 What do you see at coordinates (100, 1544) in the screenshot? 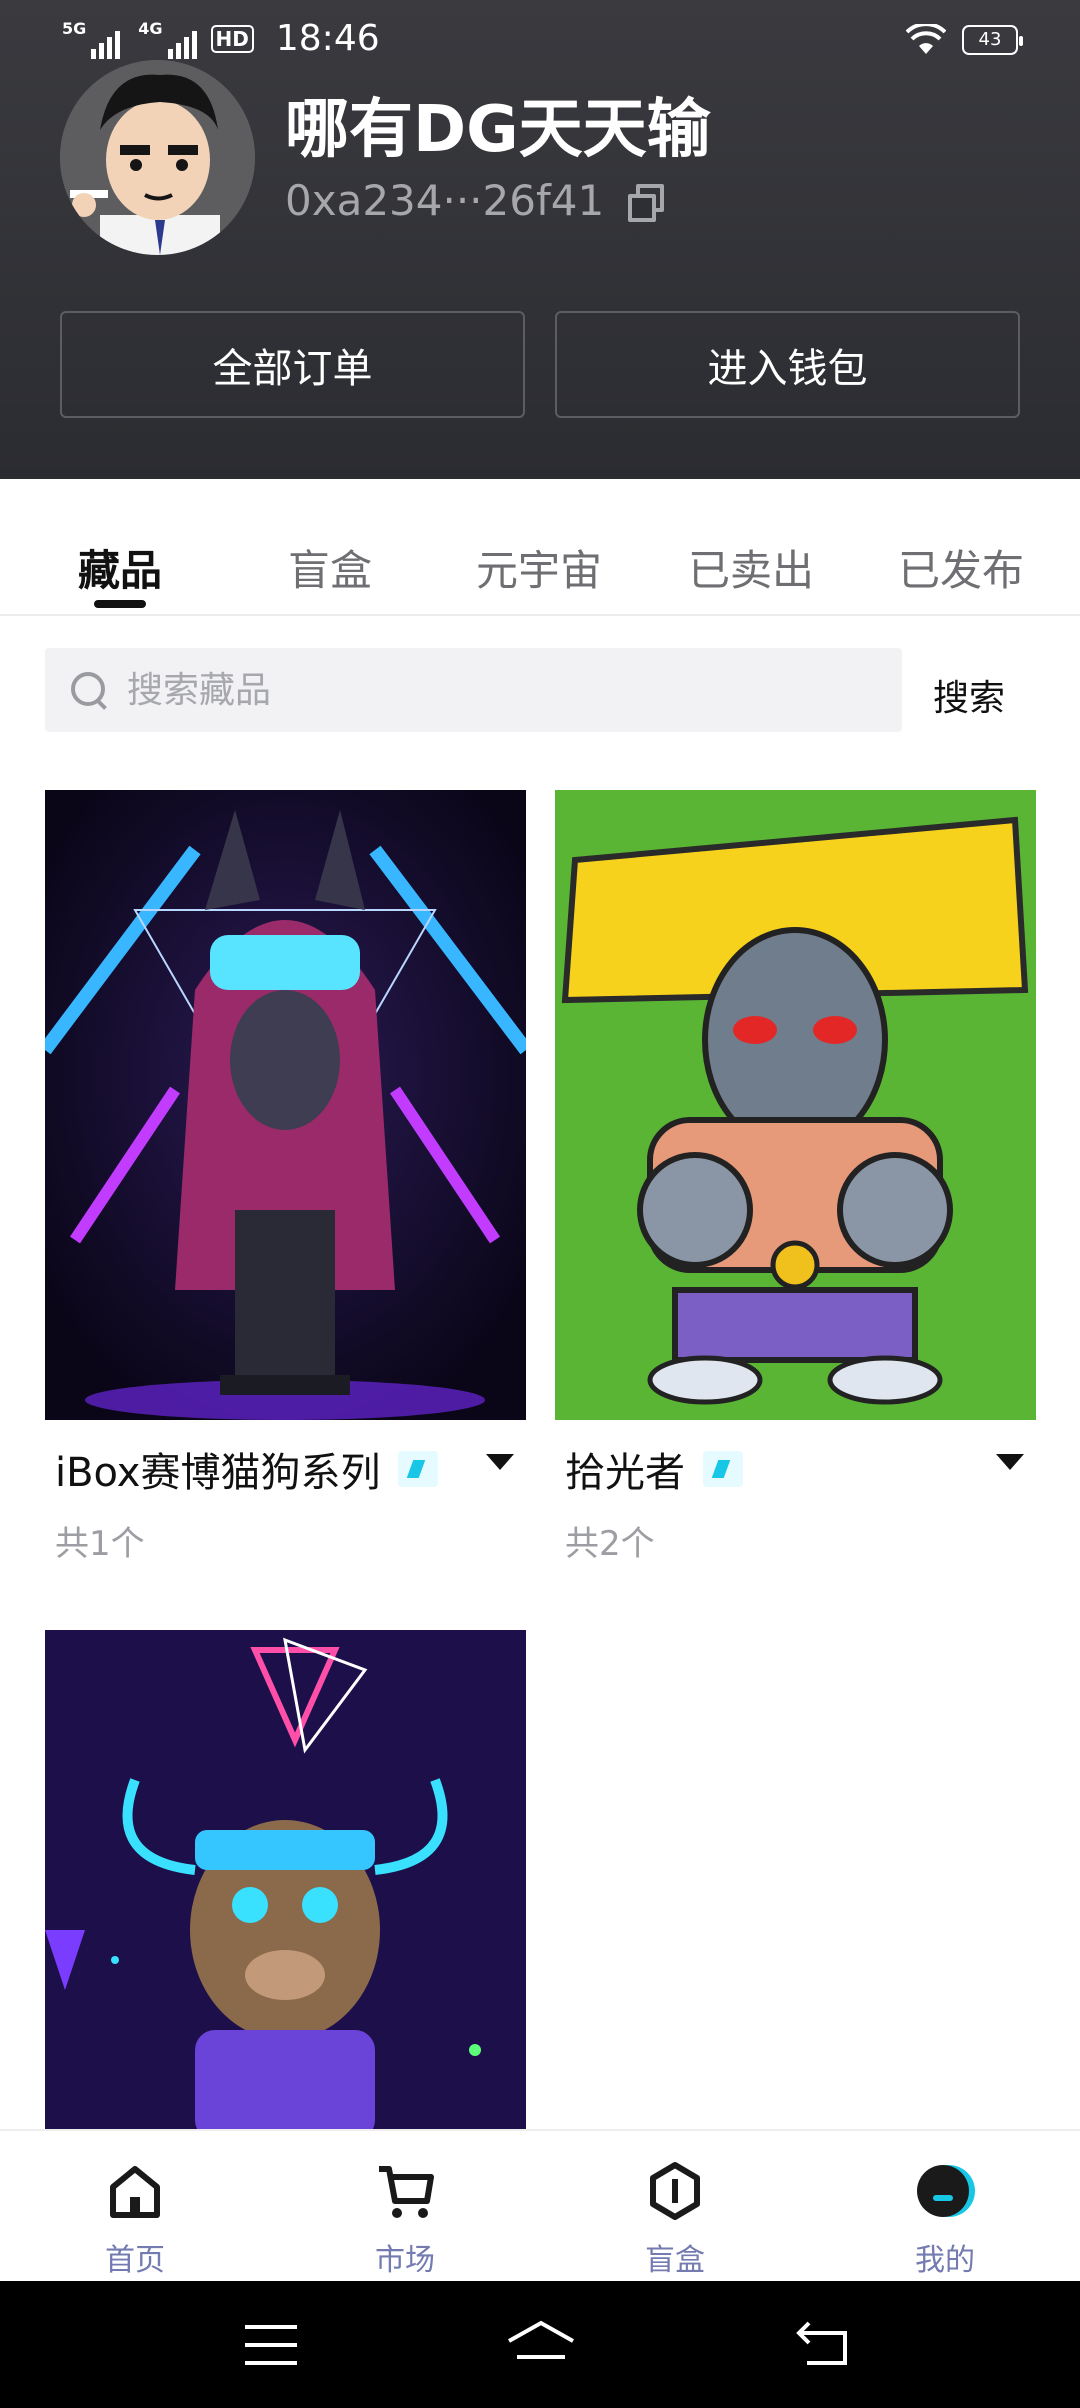
I see `collection-count: 共1个` at bounding box center [100, 1544].